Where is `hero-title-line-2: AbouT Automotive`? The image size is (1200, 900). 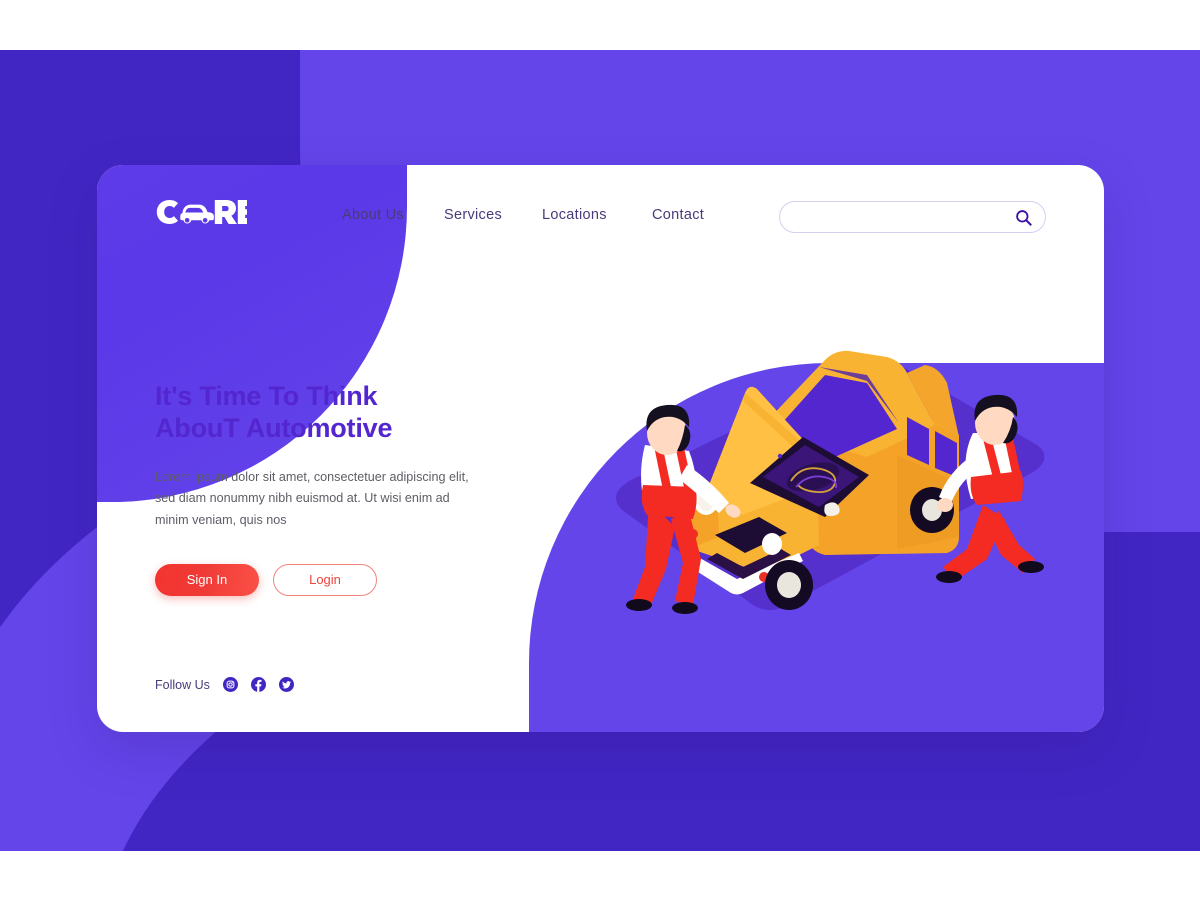
hero-title-line-2: AbouT Automotive is located at coordinates (274, 428).